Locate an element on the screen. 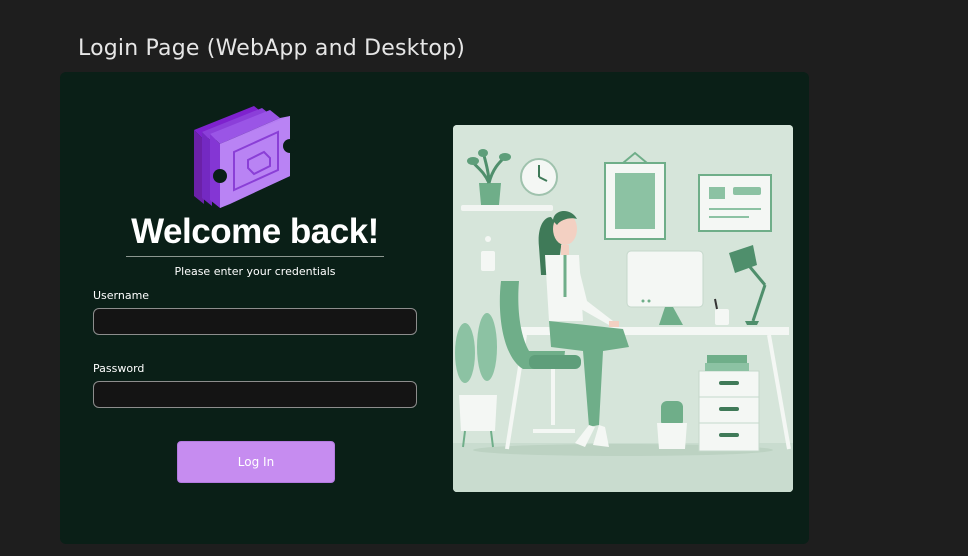 This screenshot has height=556, width=968. heading-divider is located at coordinates (255, 256).